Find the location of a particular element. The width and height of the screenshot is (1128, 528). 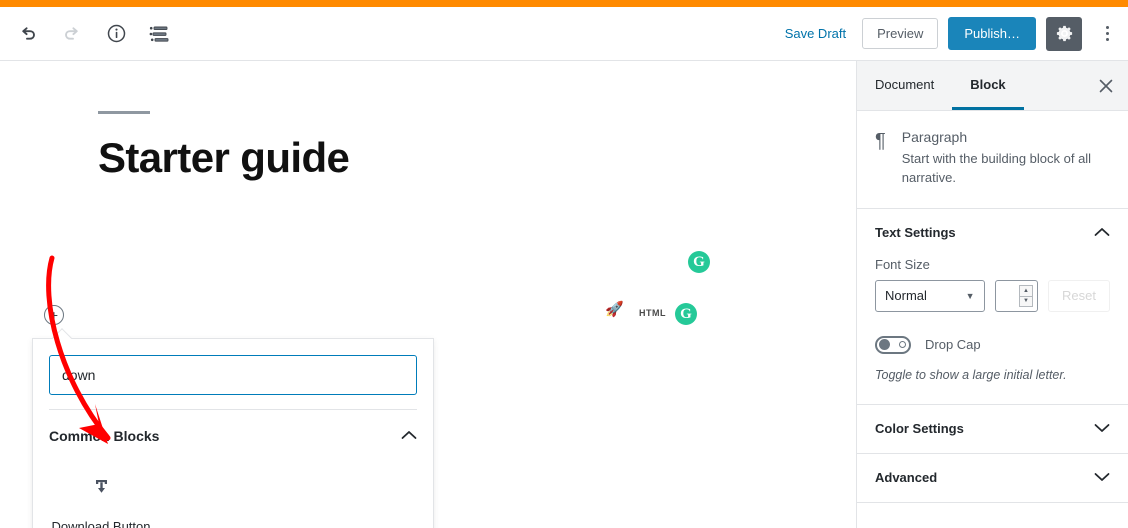

block-navigation-icon-svg is located at coordinates (159, 34).